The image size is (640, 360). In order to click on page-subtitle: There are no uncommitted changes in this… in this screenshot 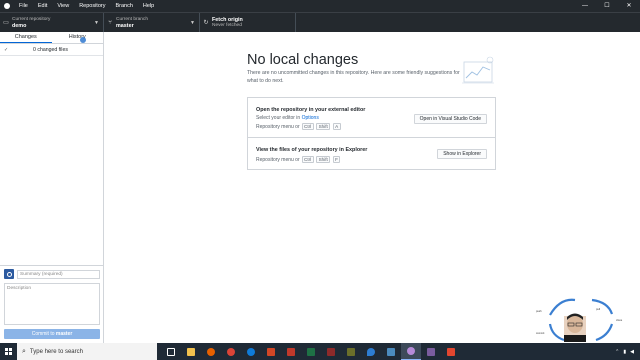, I will do `click(353, 77)`.